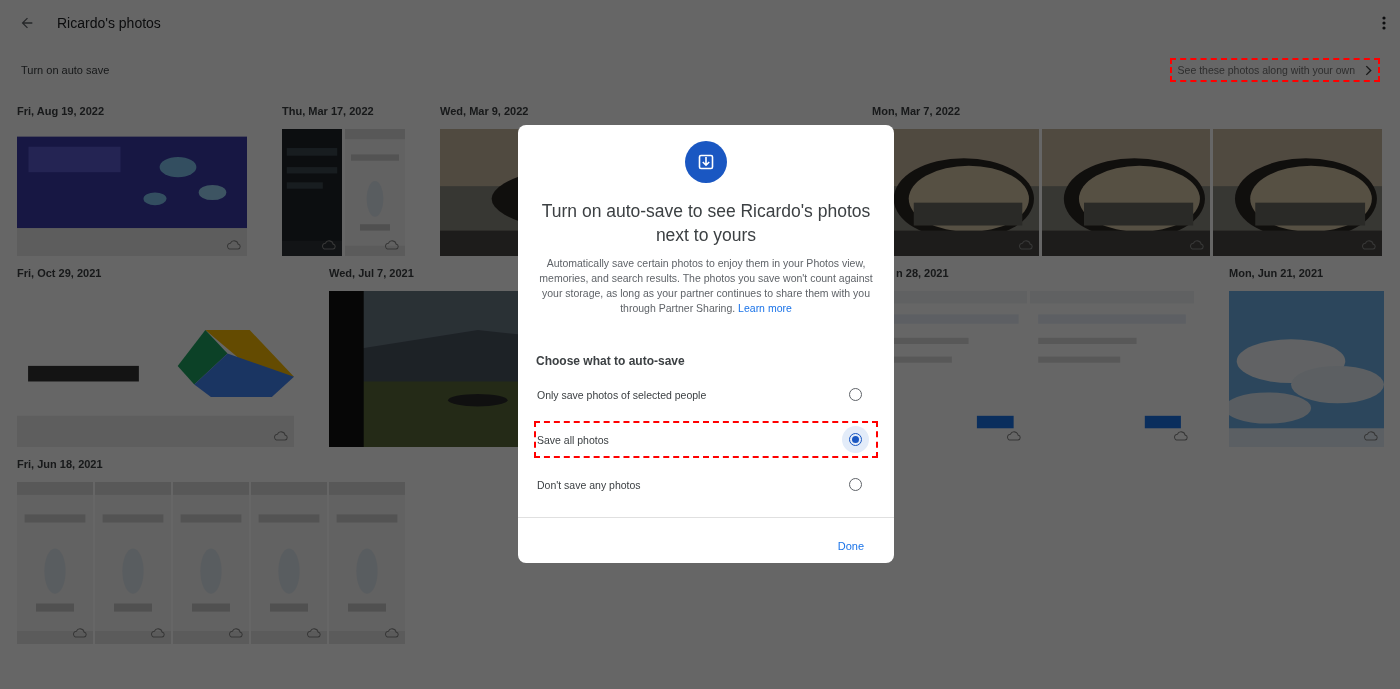 The height and width of the screenshot is (689, 1400). I want to click on date-label: n 28, 2021, so click(922, 273).